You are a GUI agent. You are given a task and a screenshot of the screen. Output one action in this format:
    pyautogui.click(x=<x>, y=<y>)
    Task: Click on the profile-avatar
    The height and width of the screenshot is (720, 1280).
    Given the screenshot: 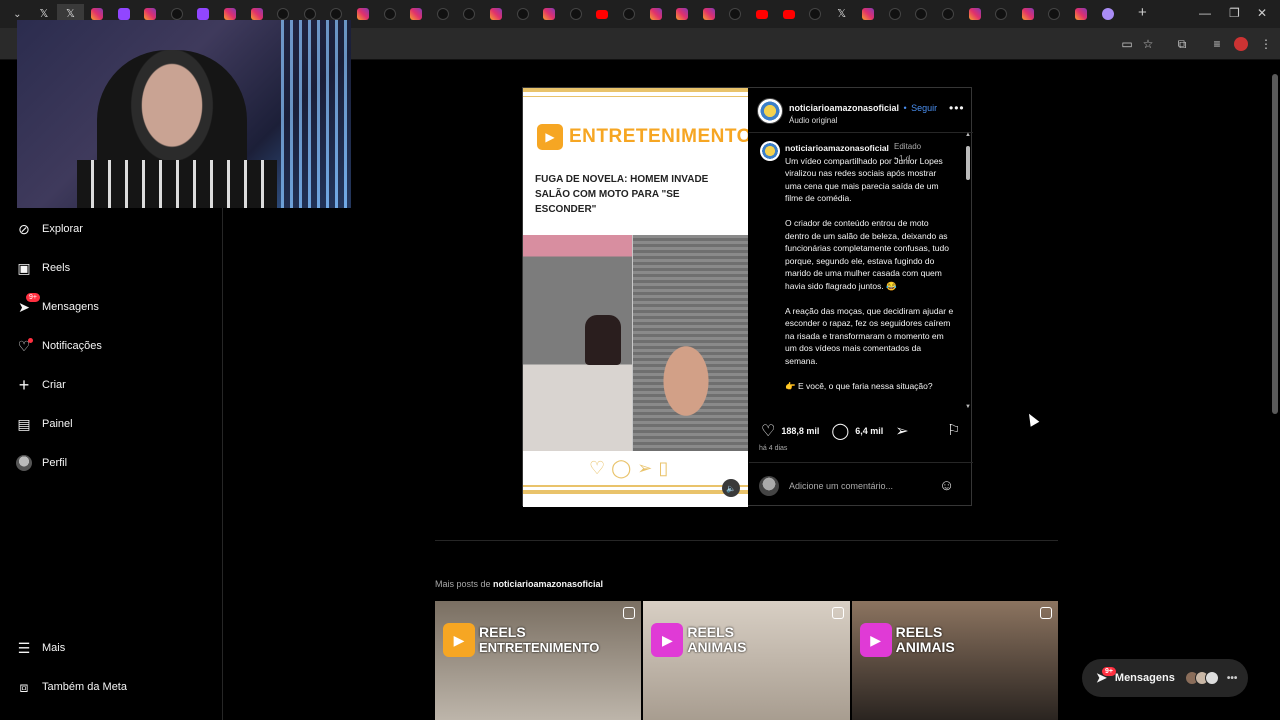 What is the action you would take?
    pyautogui.click(x=1241, y=44)
    